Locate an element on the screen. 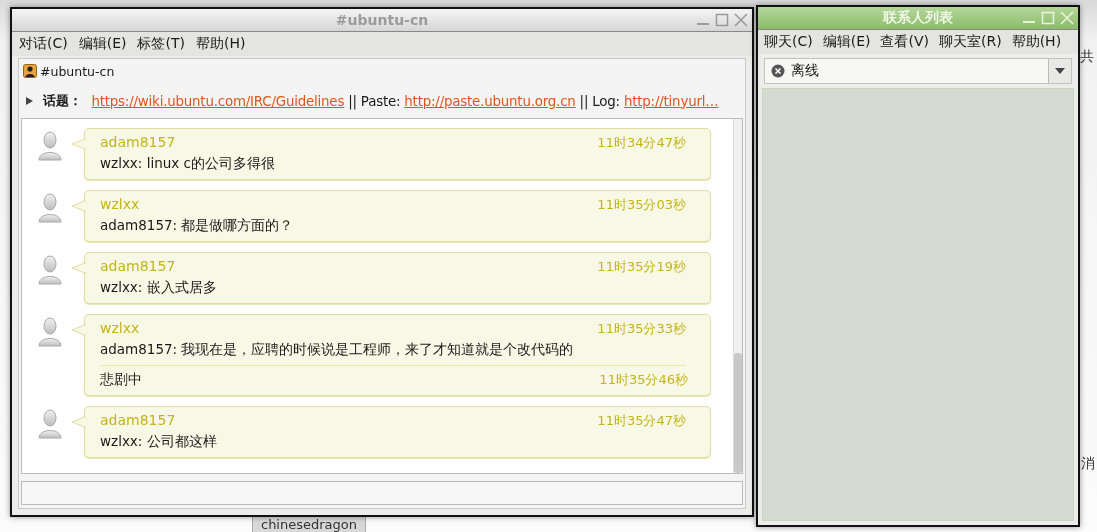 The image size is (1097, 532). timestamp: 11时35分46秒 is located at coordinates (643, 380).